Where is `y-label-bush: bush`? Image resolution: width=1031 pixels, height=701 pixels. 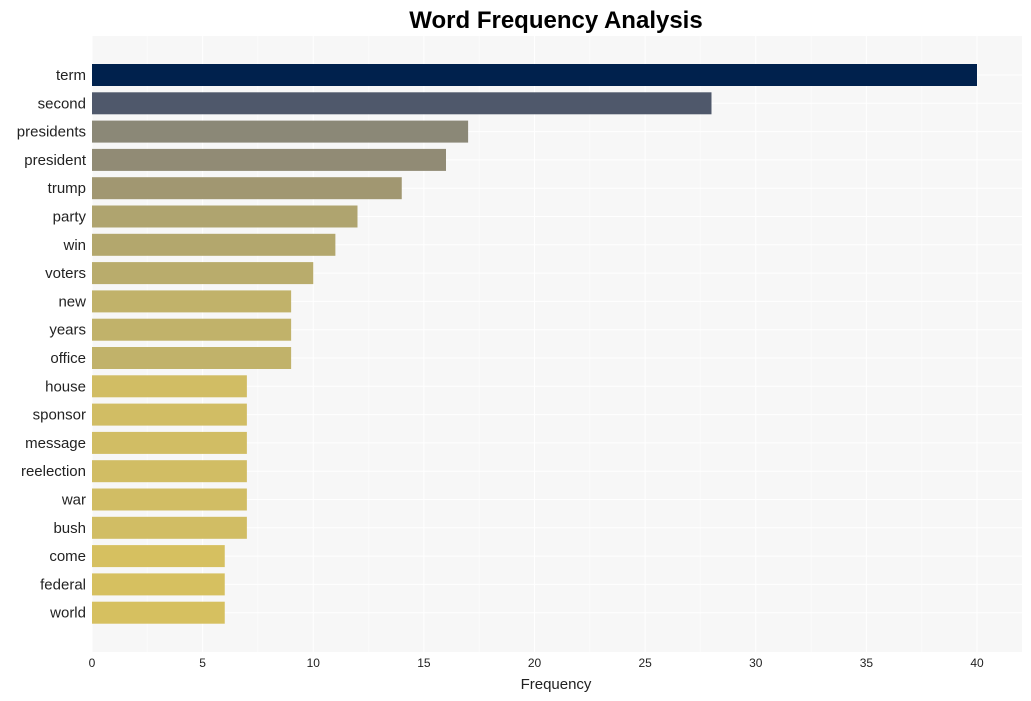 y-label-bush: bush is located at coordinates (69, 528).